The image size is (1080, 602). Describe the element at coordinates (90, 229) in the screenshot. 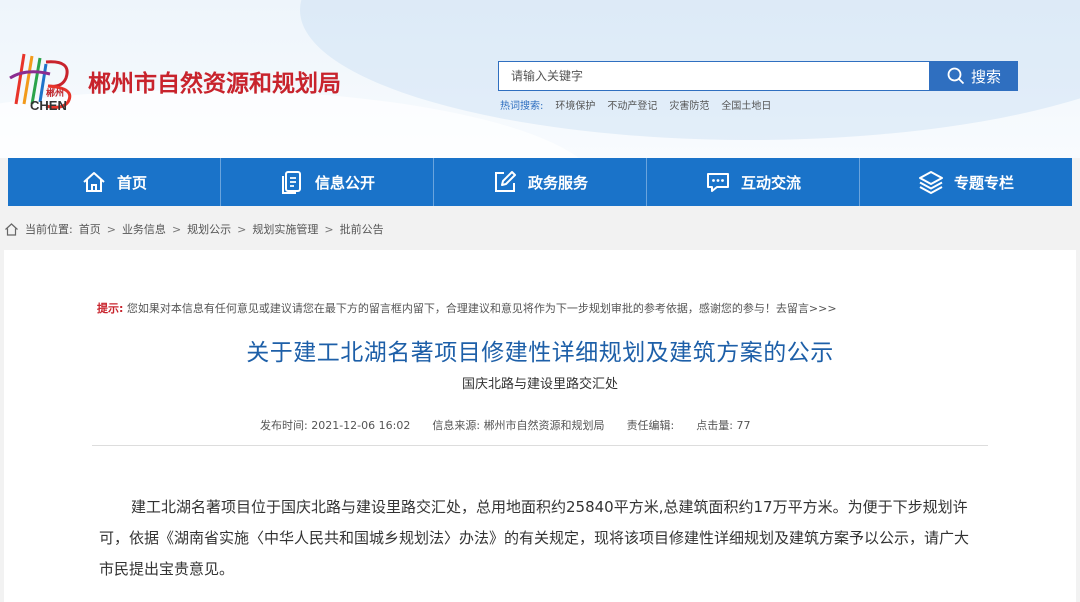

I see `breadcrumb-item: 首页` at that location.